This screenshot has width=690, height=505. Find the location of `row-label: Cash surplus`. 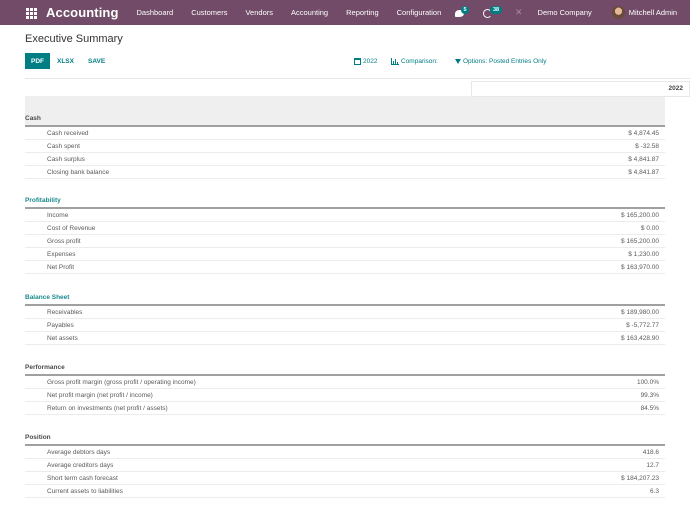

row-label: Cash surplus is located at coordinates (66, 159).